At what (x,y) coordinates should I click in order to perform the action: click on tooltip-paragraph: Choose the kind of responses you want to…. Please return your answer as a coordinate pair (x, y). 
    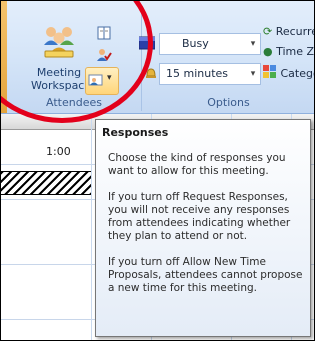
    Looking at the image, I should click on (197, 164).